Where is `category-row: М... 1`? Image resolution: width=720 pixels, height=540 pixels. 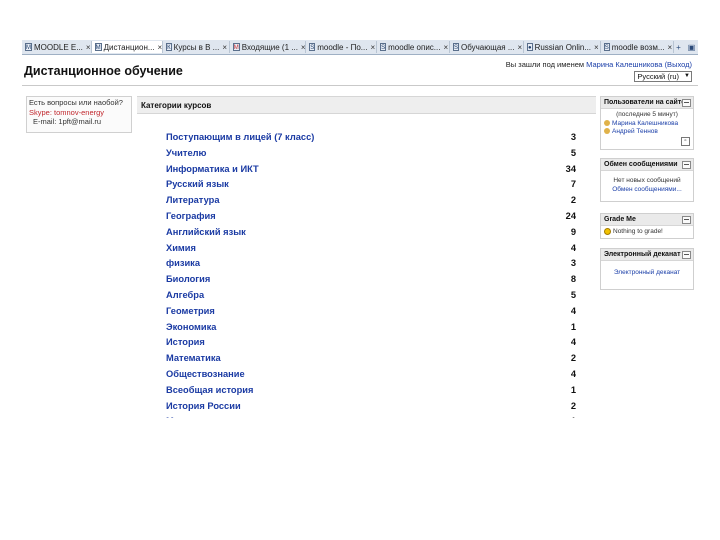
category-row: М... 1 is located at coordinates (371, 416).